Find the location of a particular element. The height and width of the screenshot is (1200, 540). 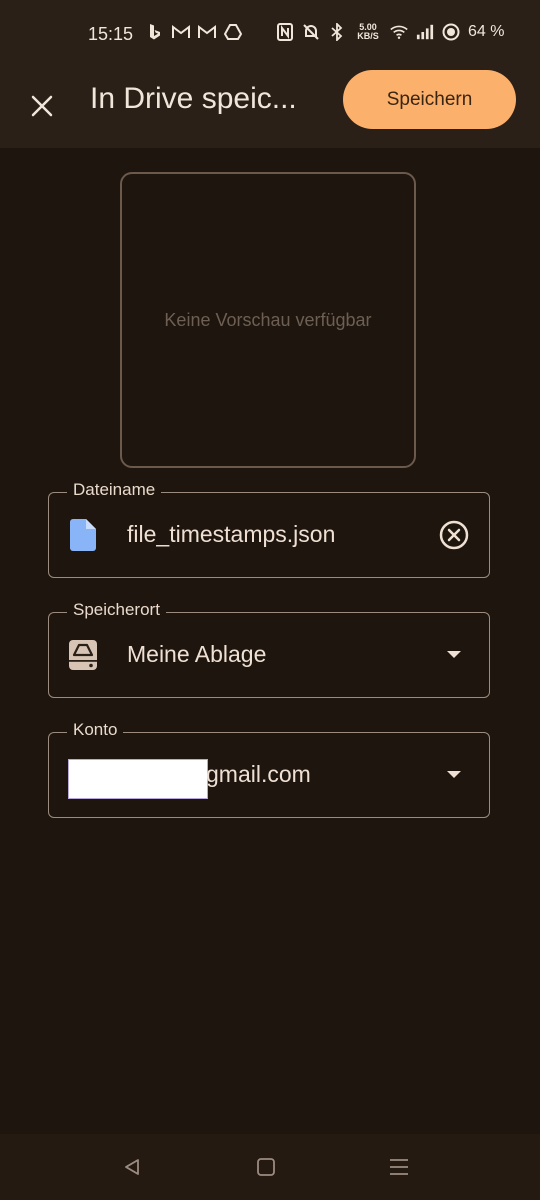

system-navigation-bar is located at coordinates (270, 1167).